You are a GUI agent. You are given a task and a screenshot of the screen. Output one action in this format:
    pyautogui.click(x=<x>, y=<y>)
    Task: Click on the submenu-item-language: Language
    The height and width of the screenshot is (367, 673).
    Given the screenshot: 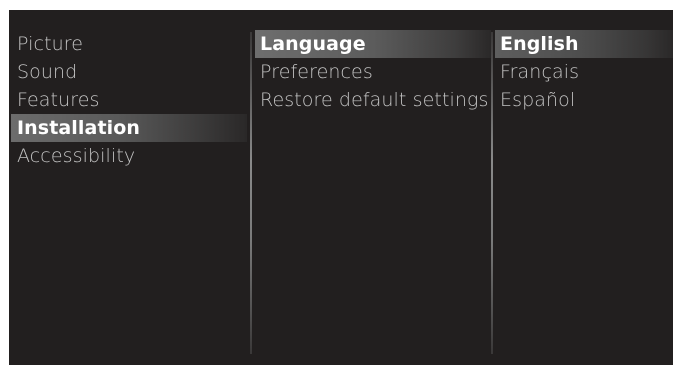 What is the action you would take?
    pyautogui.click(x=373, y=44)
    